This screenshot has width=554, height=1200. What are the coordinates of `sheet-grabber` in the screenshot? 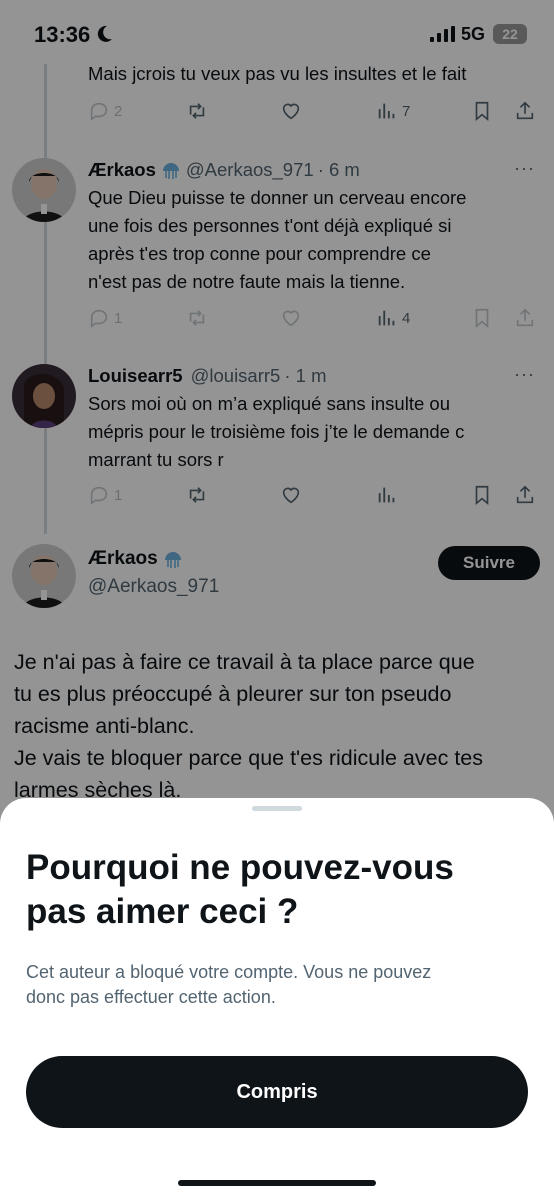 It's located at (277, 808).